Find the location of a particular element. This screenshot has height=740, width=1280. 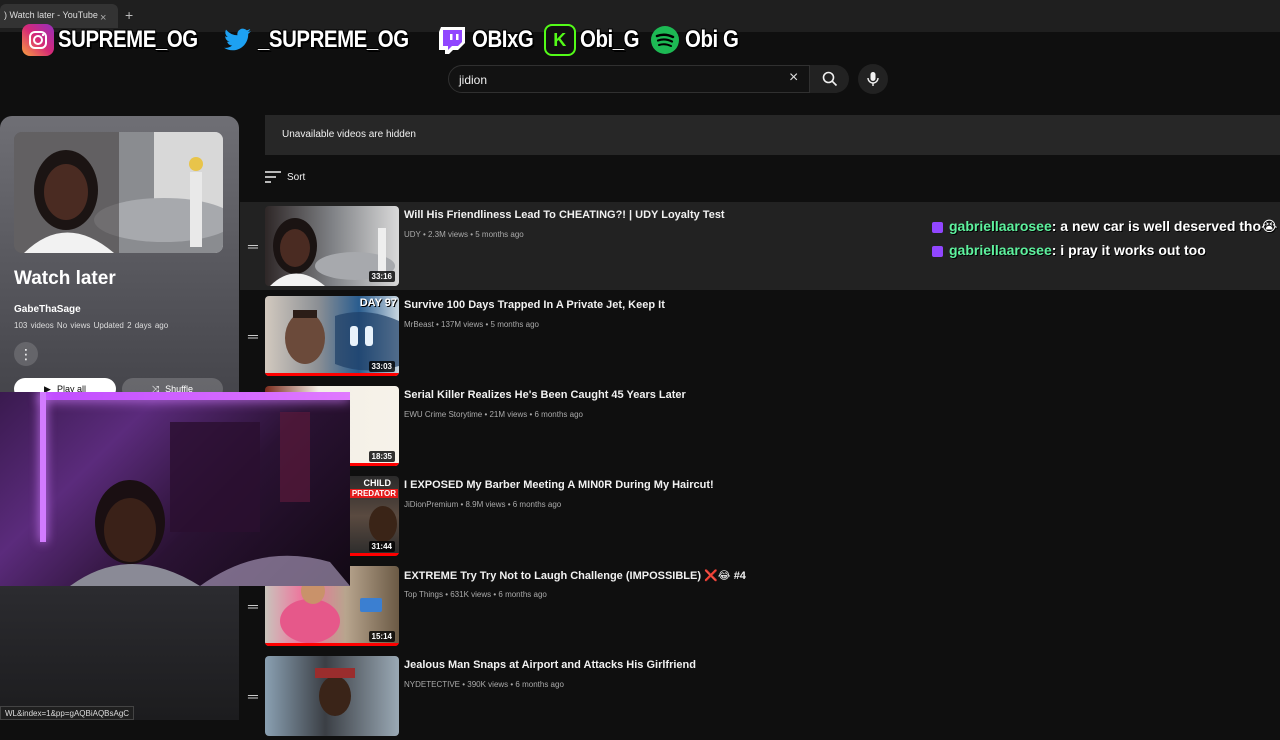

thumbnail-overlay-text: DAY 97 is located at coordinates (378, 303).